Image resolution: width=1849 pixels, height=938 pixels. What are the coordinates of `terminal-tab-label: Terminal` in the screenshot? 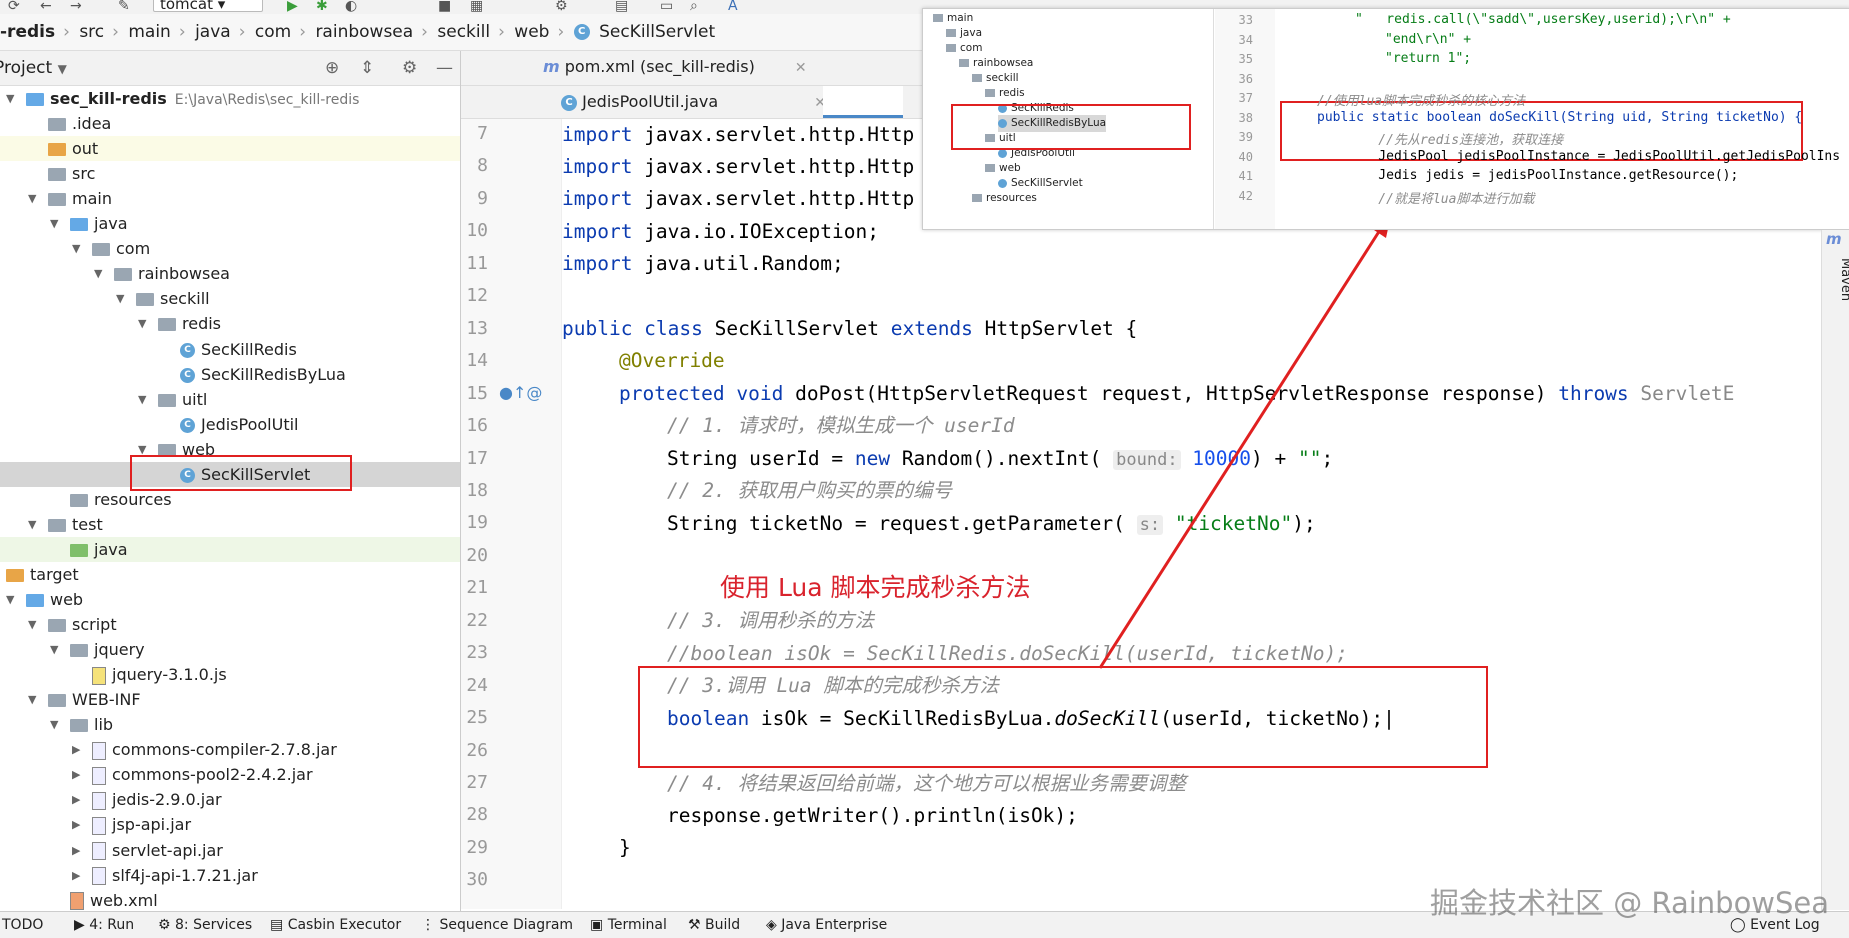 It's located at (637, 925).